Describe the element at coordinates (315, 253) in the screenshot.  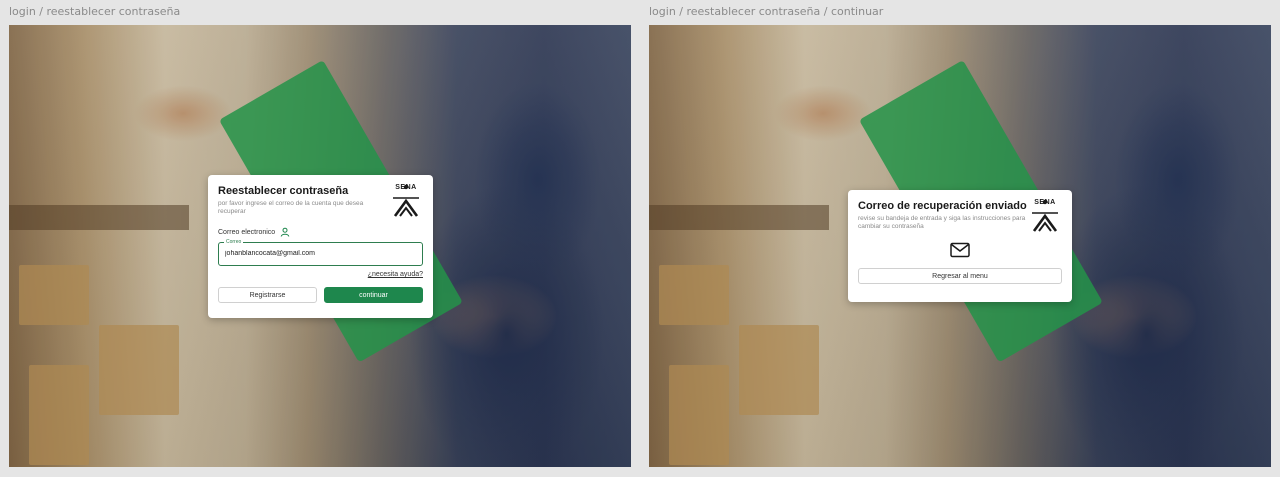
I see `email-input` at that location.